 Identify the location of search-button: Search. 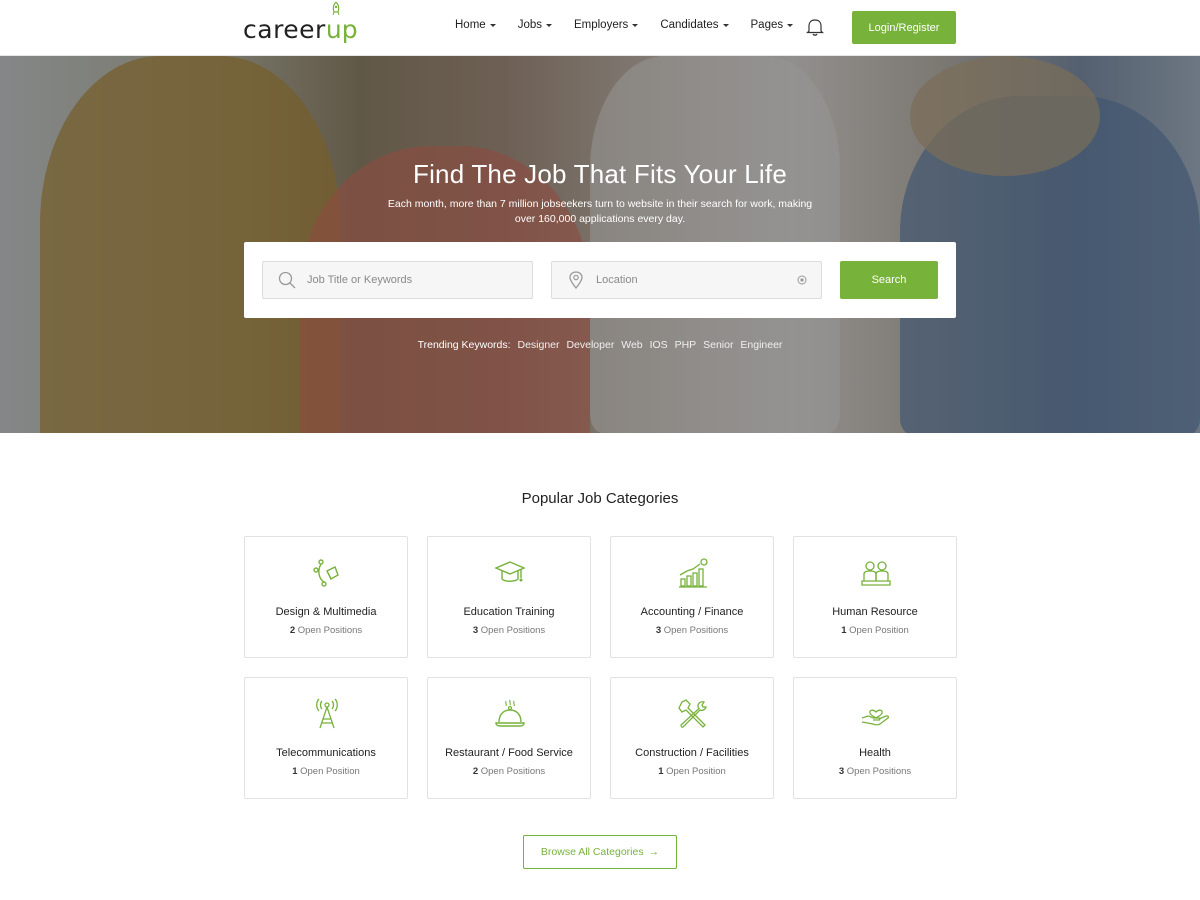
(889, 280).